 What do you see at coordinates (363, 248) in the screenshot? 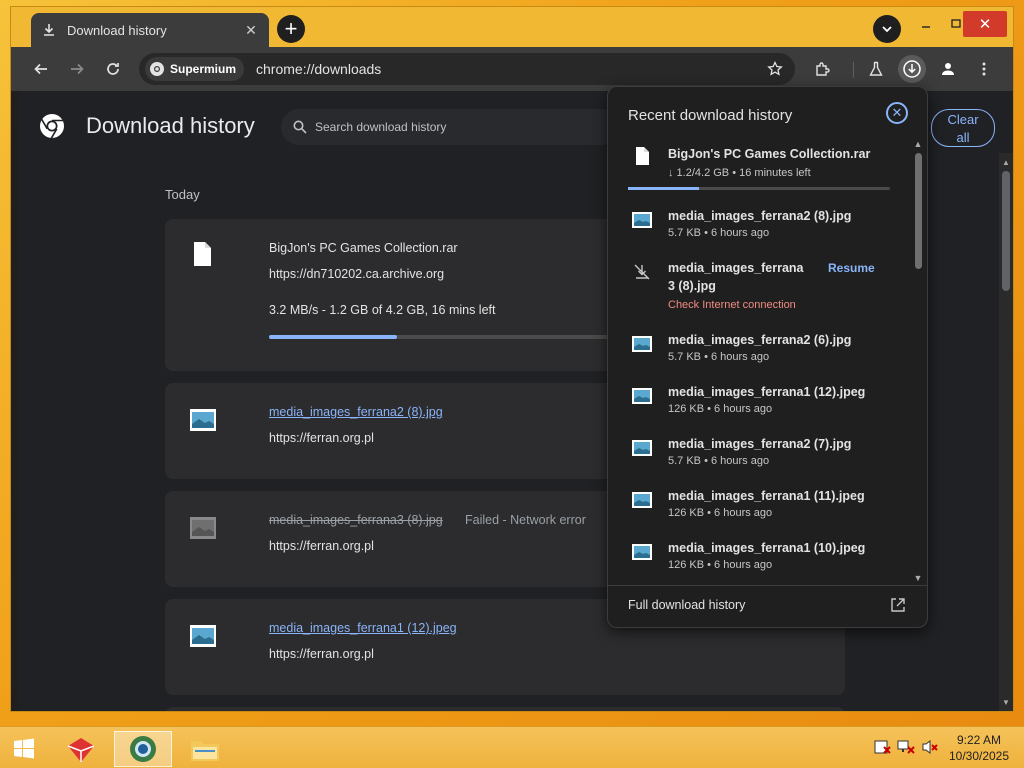
I see `download-filename: BigJon's PC Games Collection.rar` at bounding box center [363, 248].